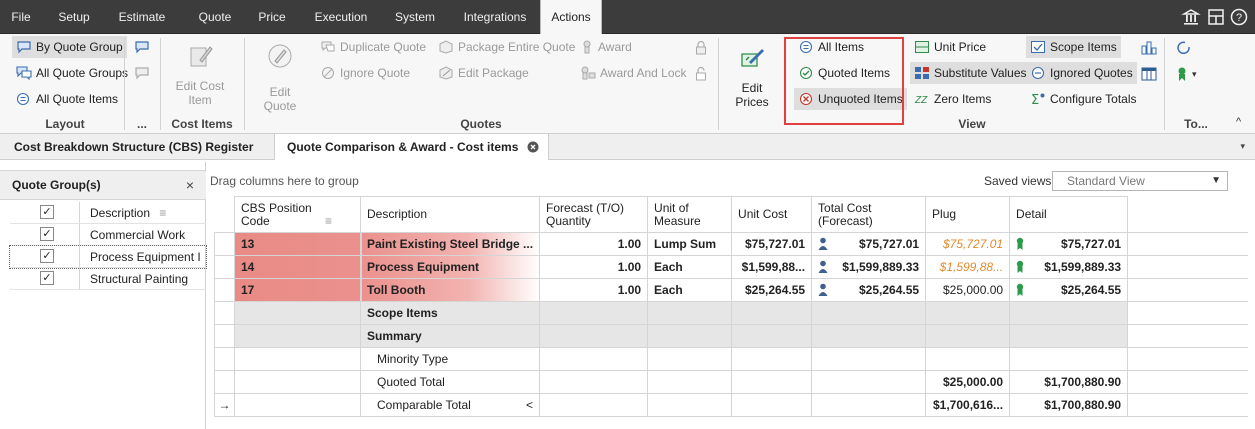 The height and width of the screenshot is (429, 1255). Describe the element at coordinates (297, 267) in the screenshot. I see `cbs-cell: 14` at that location.